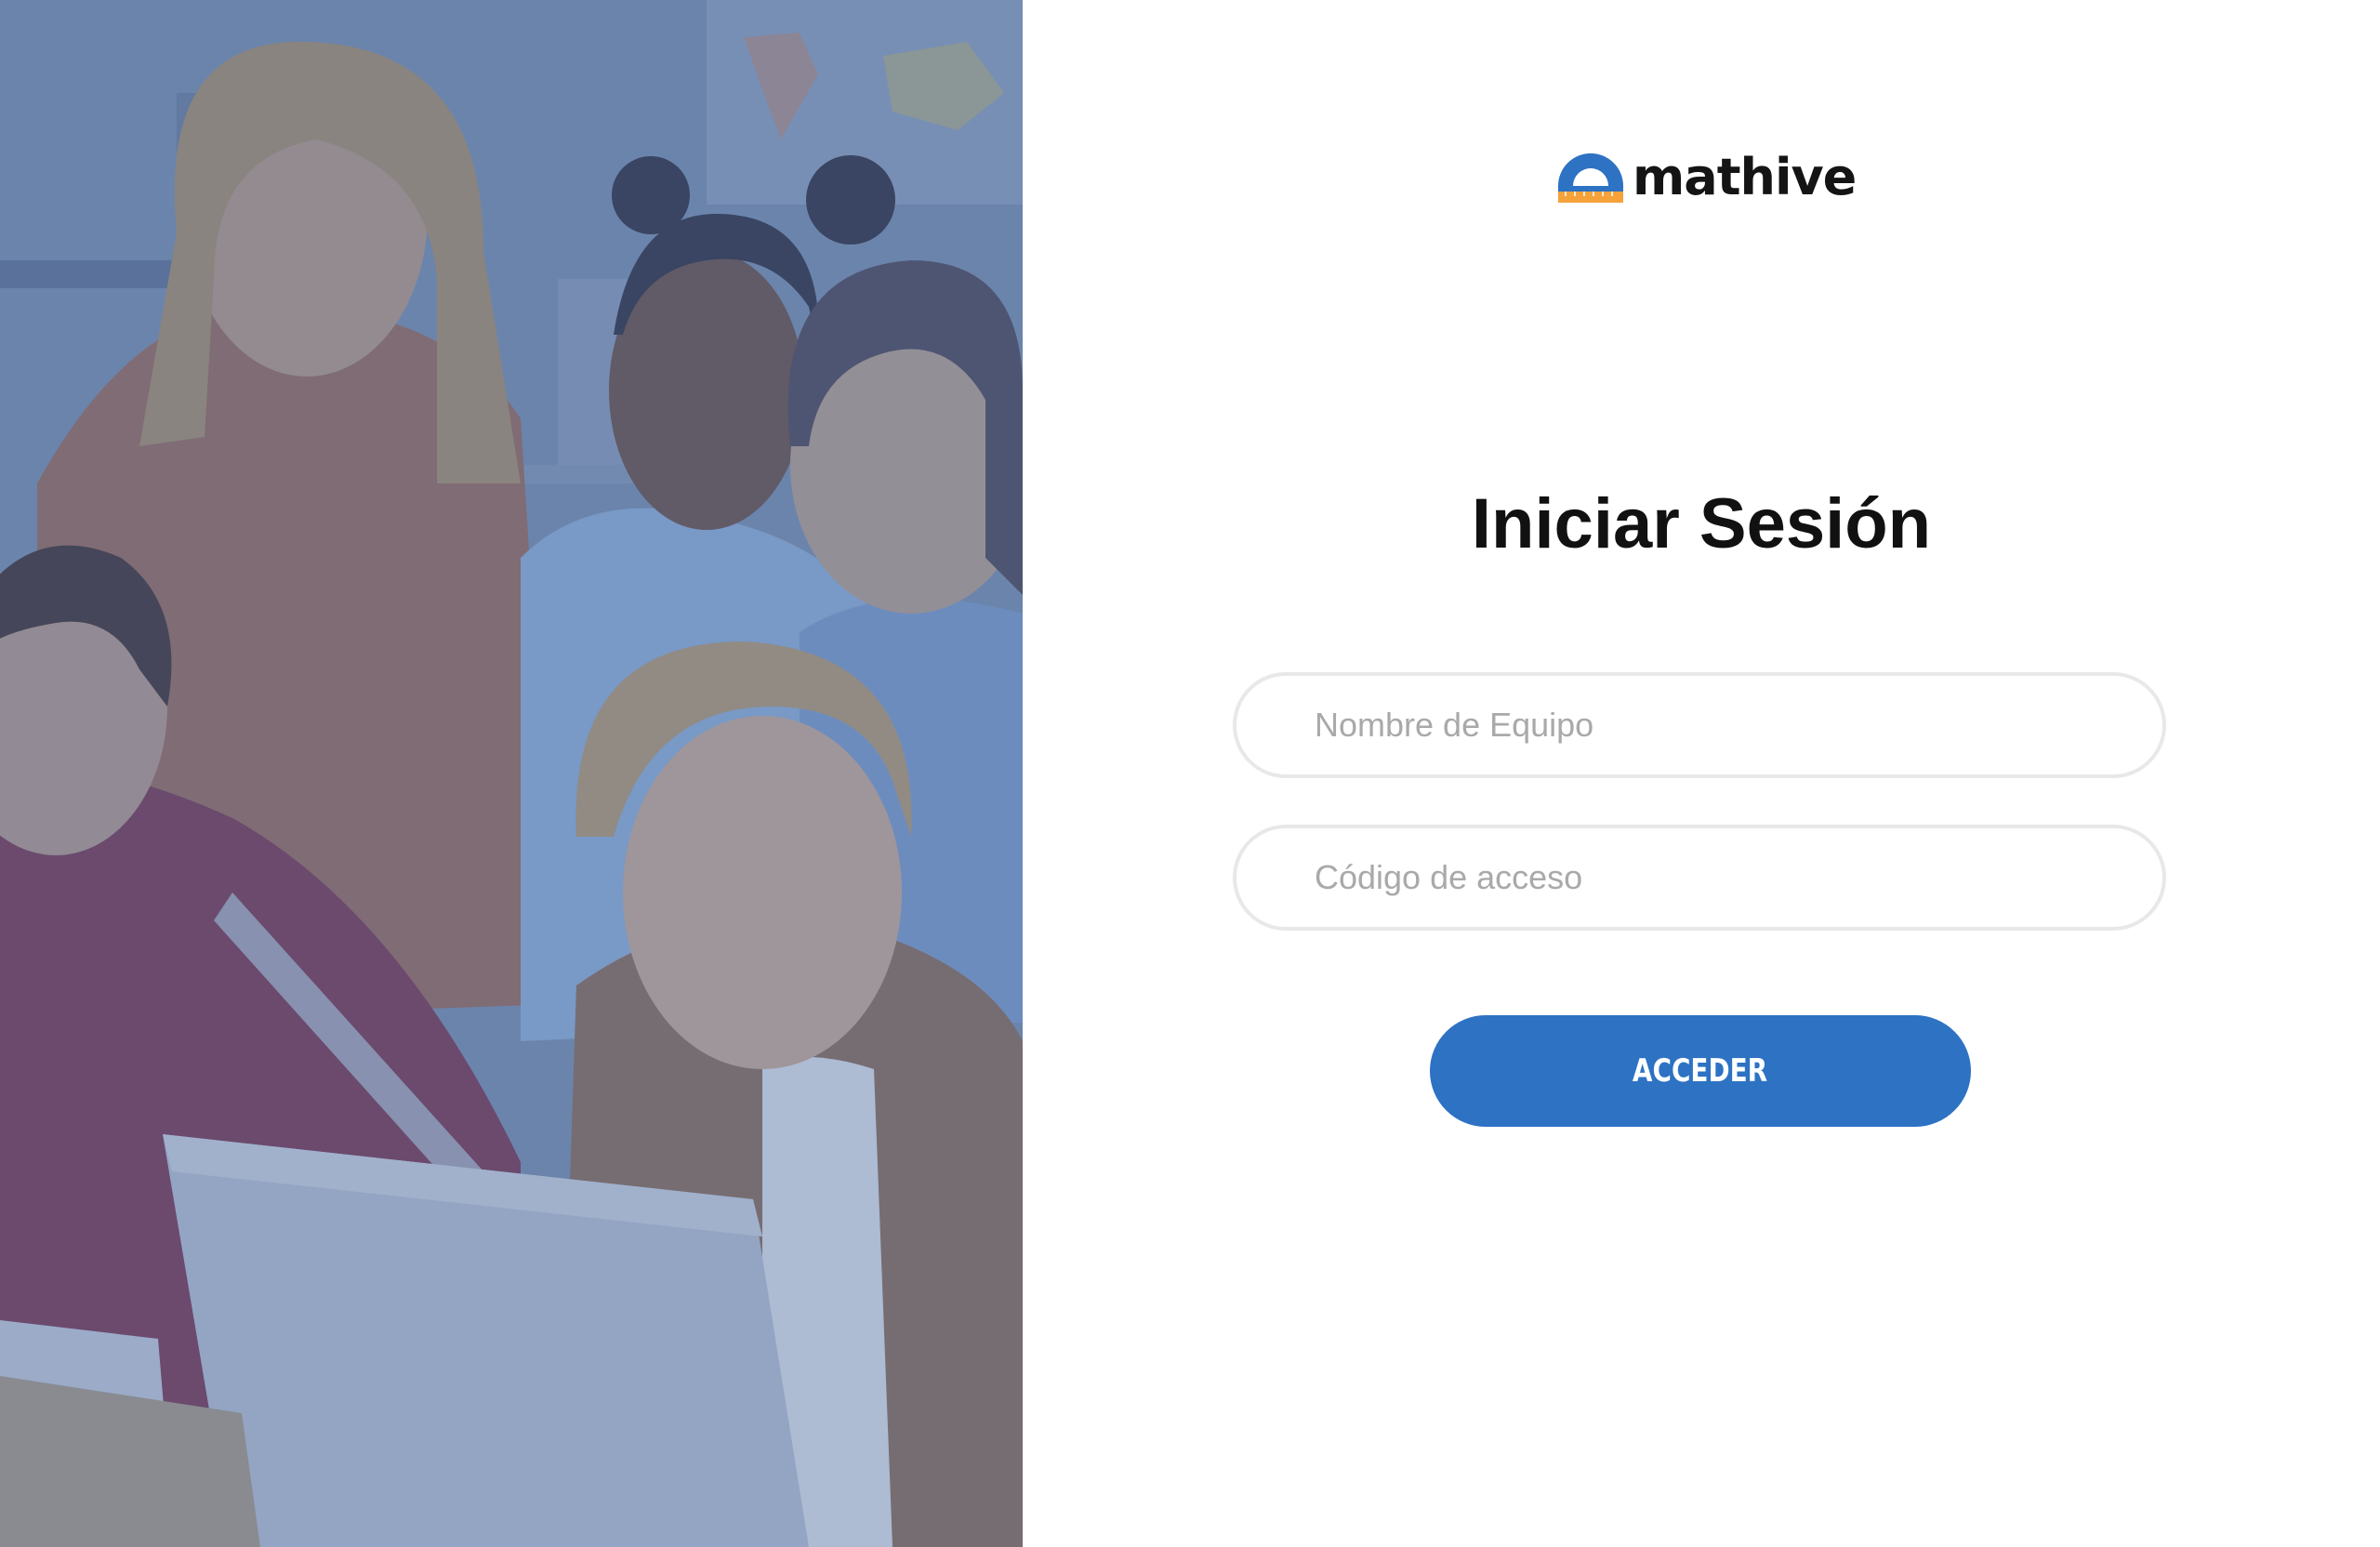 Image resolution: width=2380 pixels, height=1547 pixels. I want to click on access-code-field, so click(1699, 878).